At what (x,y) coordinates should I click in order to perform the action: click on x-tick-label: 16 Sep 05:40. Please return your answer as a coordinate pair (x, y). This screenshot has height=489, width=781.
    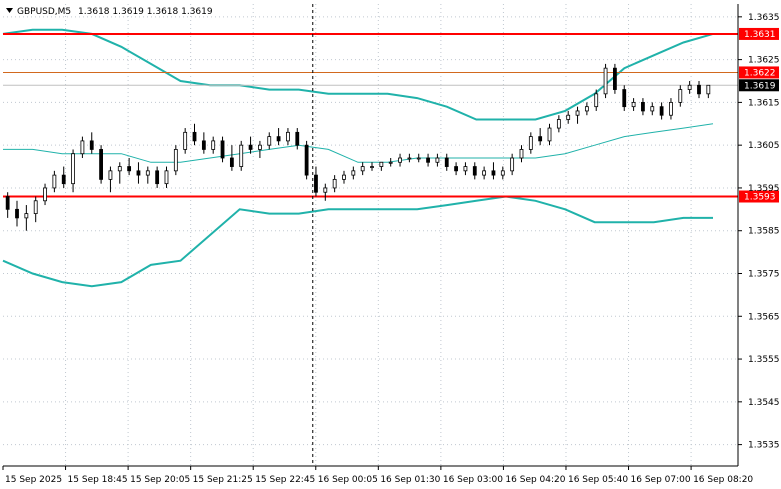
    Looking at the image, I should click on (598, 480).